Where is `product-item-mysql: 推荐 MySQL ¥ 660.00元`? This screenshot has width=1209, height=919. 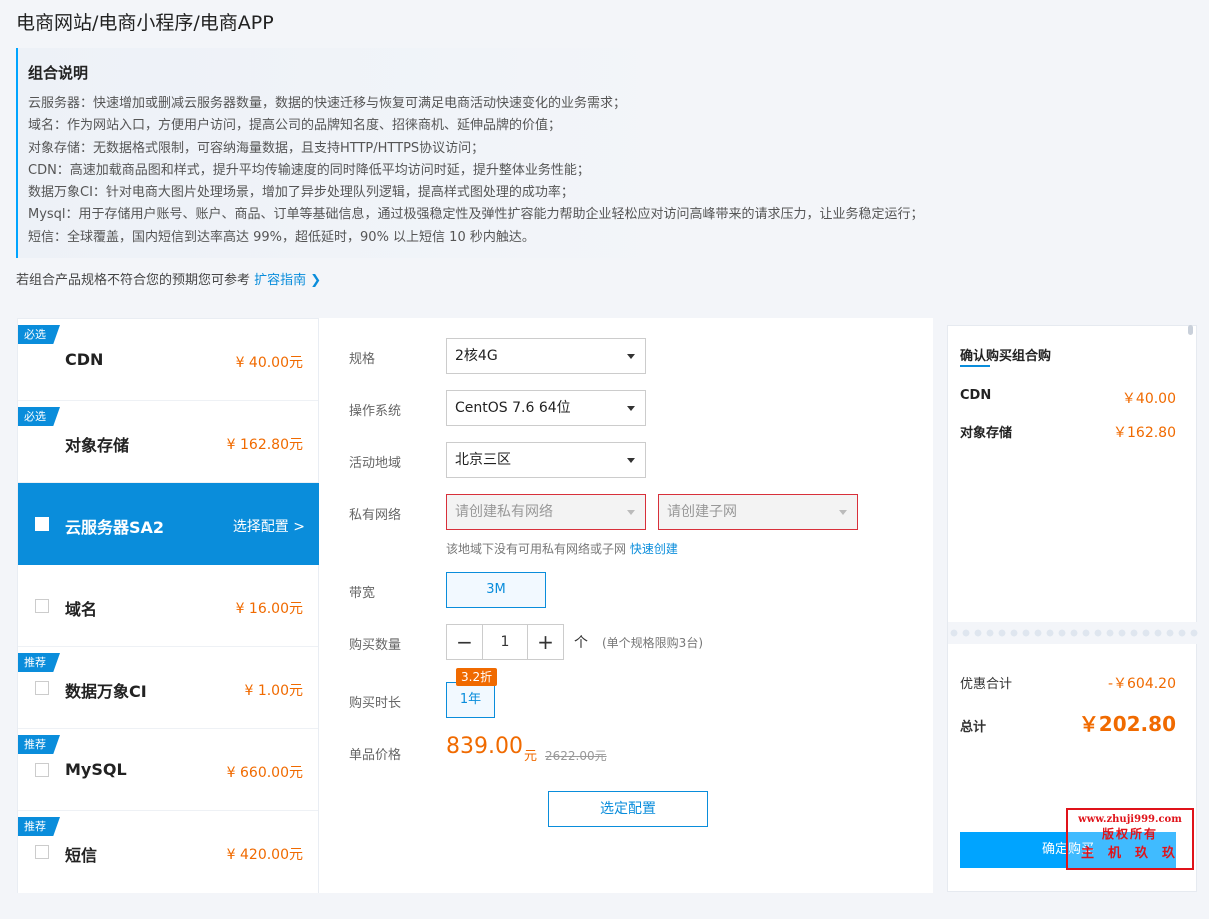
product-item-mysql: 推荐 MySQL ¥ 660.00元 is located at coordinates (168, 770).